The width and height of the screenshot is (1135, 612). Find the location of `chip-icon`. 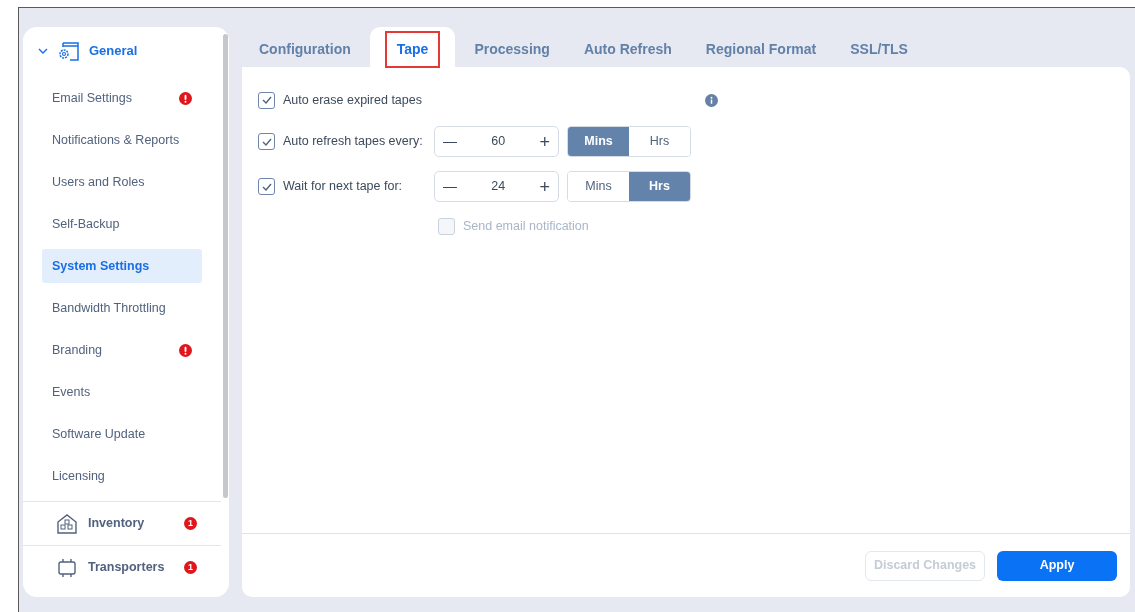

chip-icon is located at coordinates (67, 567).